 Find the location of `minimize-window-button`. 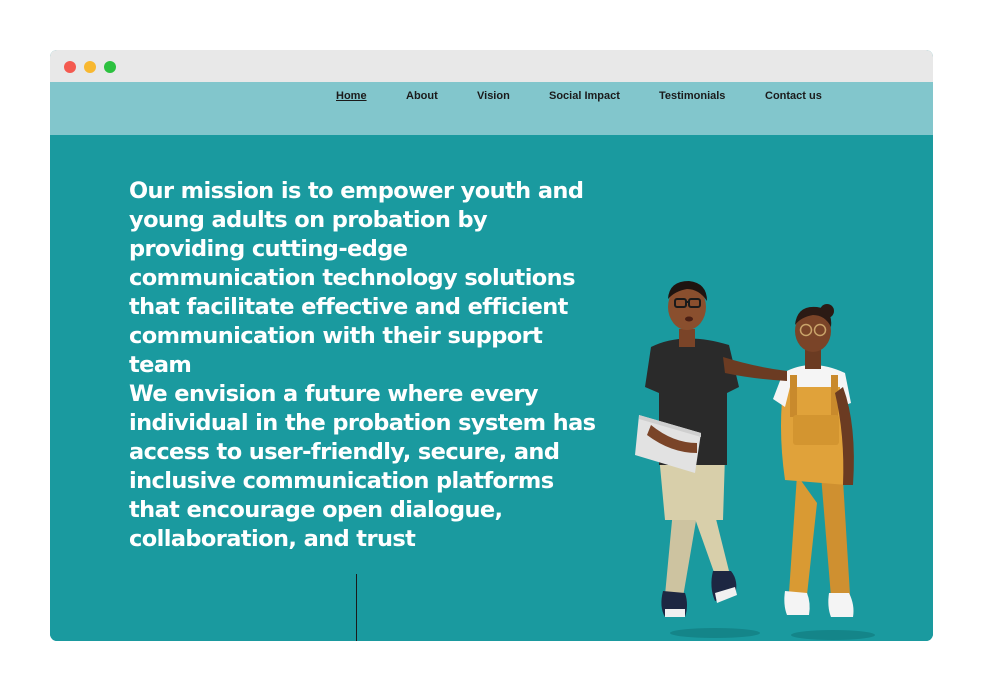

minimize-window-button is located at coordinates (90, 67).